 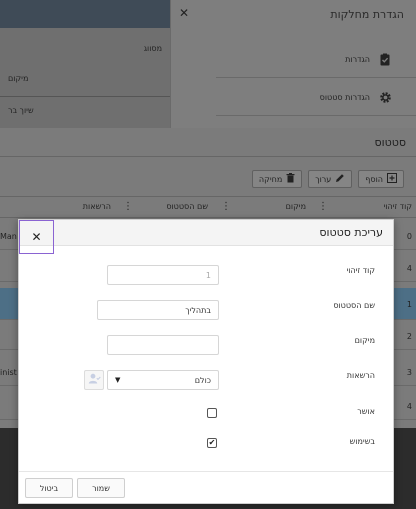 I want to click on gear-icon, so click(x=385, y=97).